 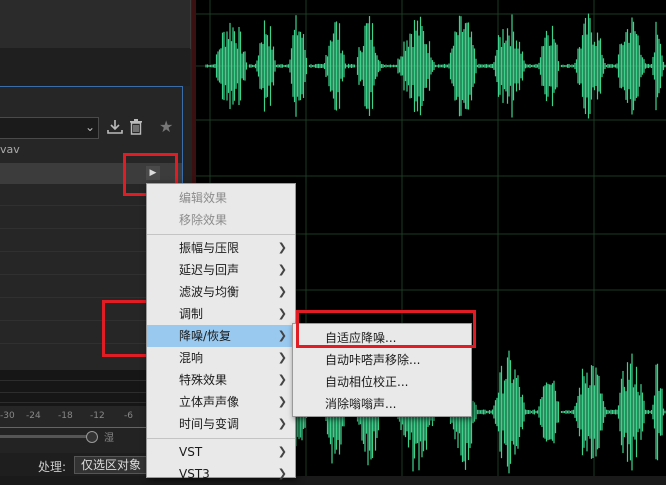 I want to click on file-name-label: vav, so click(x=10, y=149).